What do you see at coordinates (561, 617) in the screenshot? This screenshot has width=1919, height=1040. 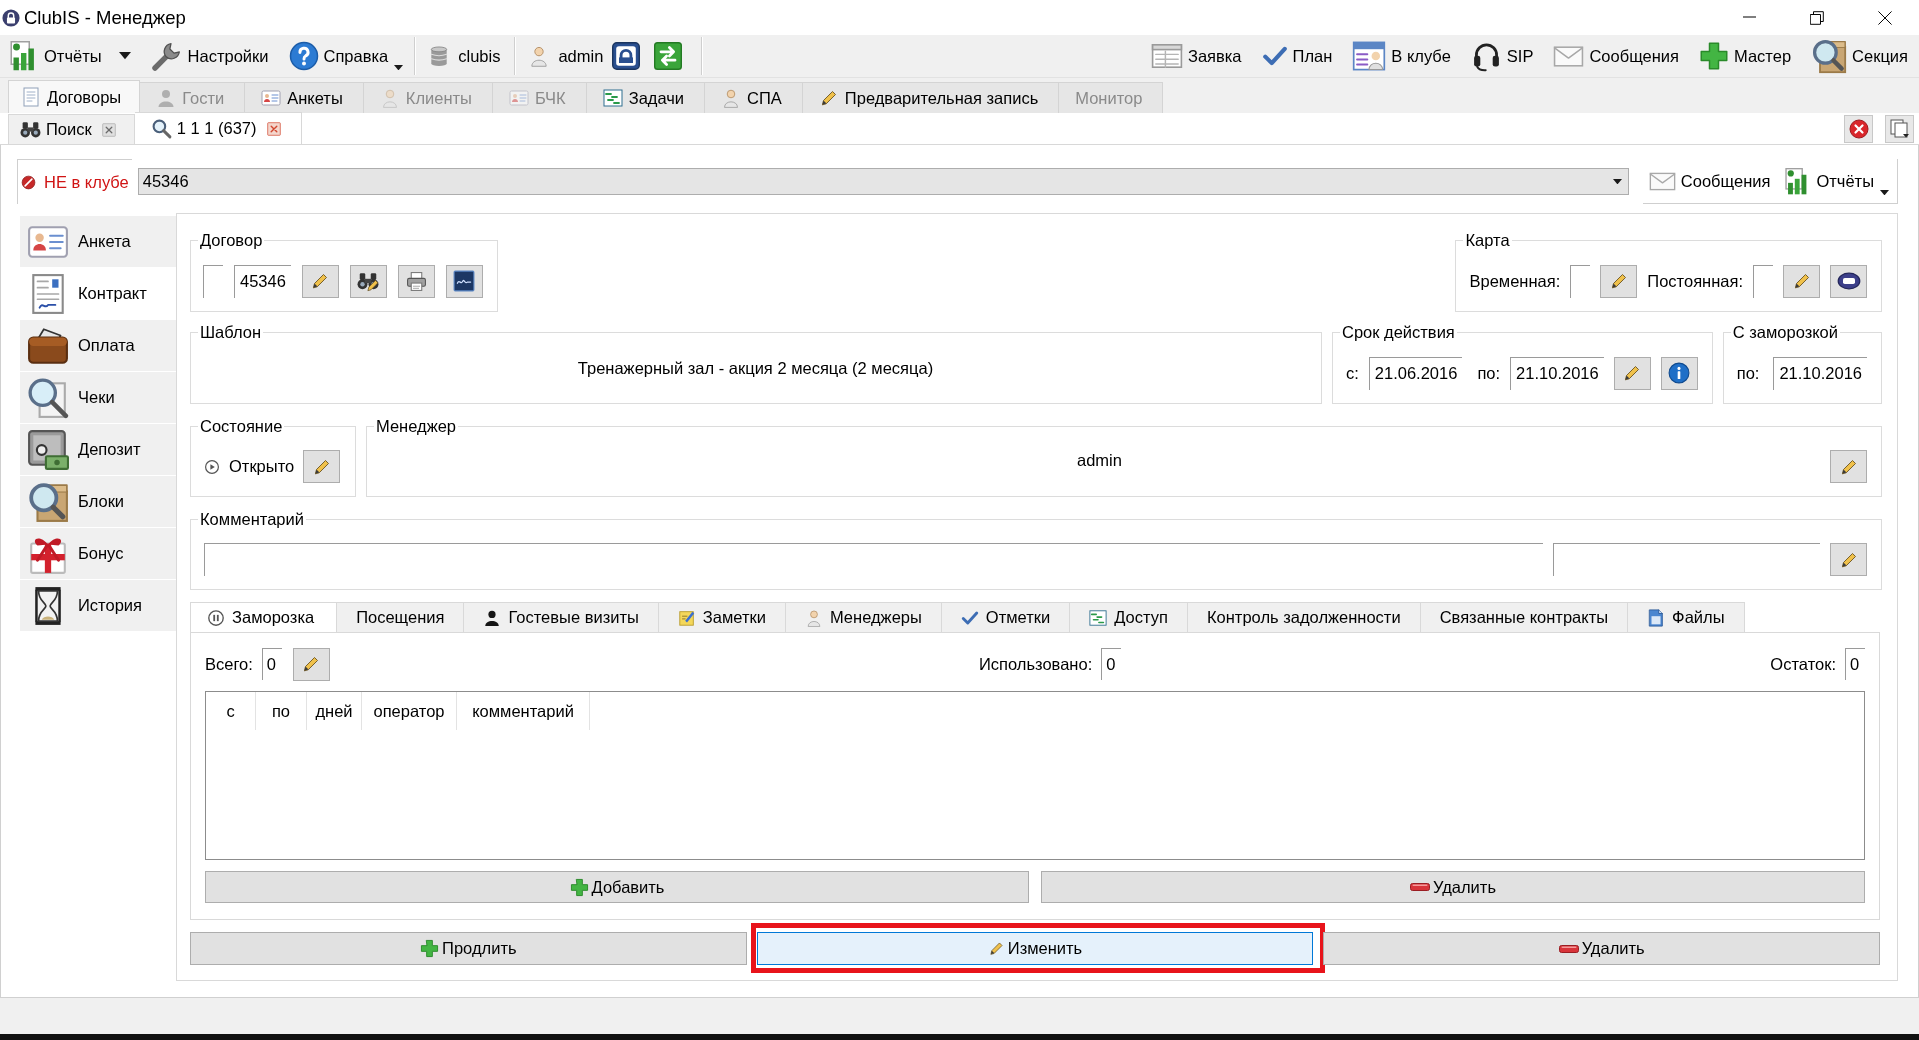 I see `tab: Гостевые визиты` at bounding box center [561, 617].